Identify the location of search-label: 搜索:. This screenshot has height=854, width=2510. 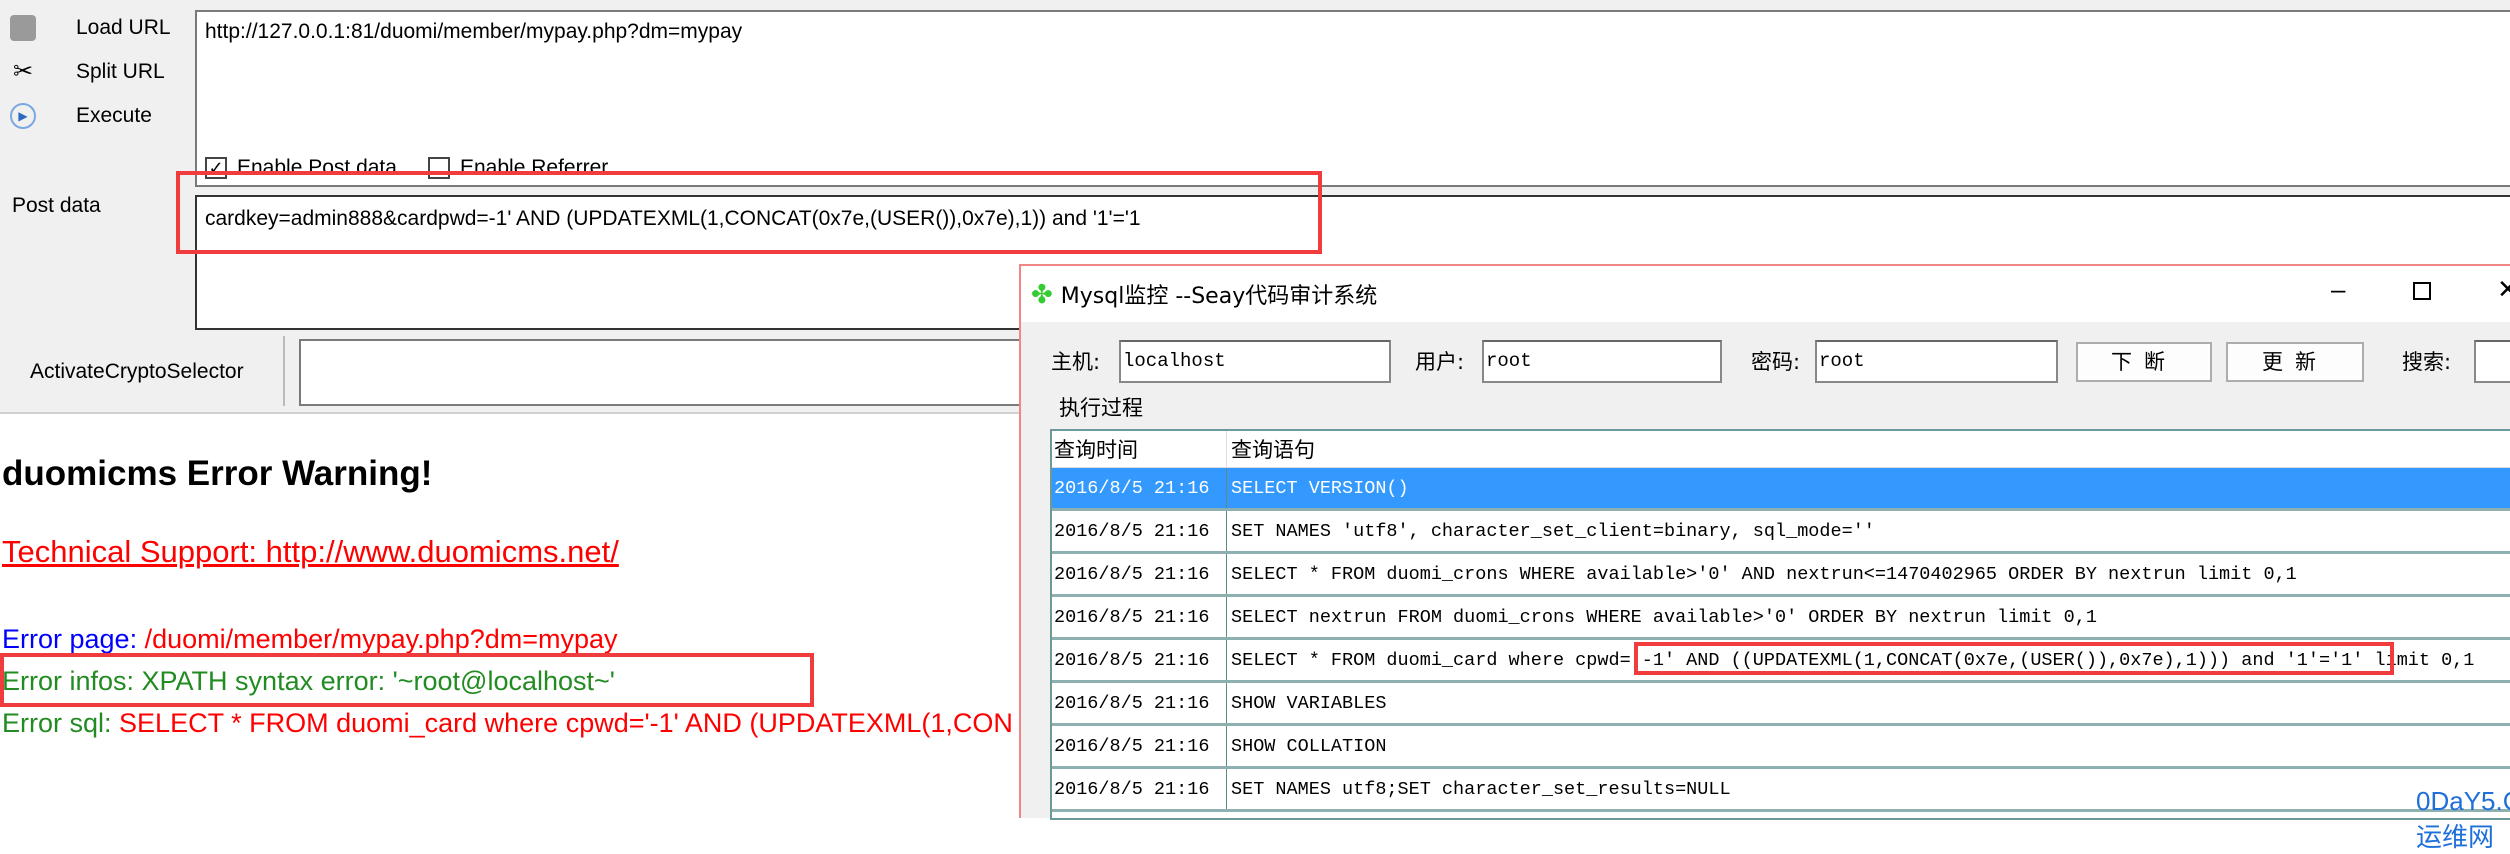
(2427, 362).